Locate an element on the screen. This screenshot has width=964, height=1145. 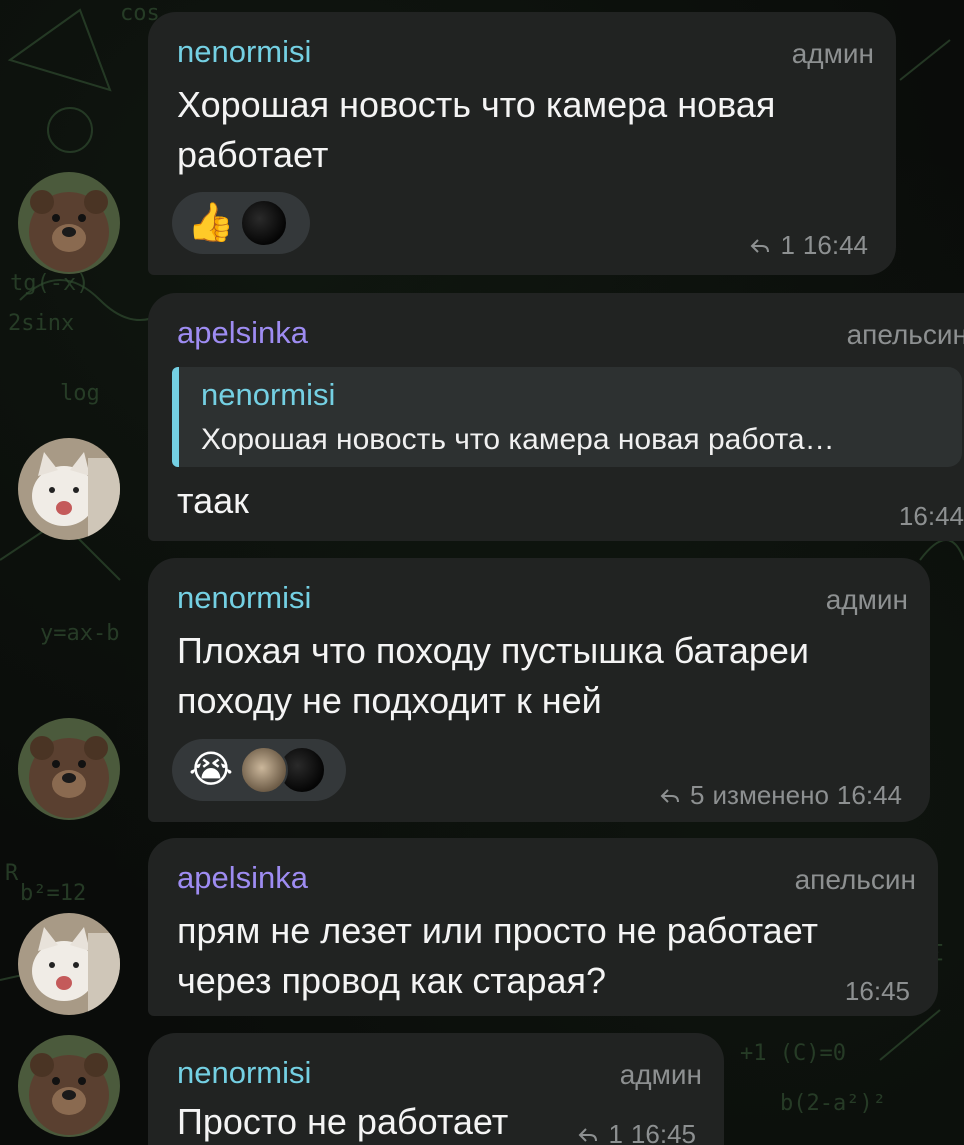
quote-sender: nenormisi is located at coordinates (268, 394).